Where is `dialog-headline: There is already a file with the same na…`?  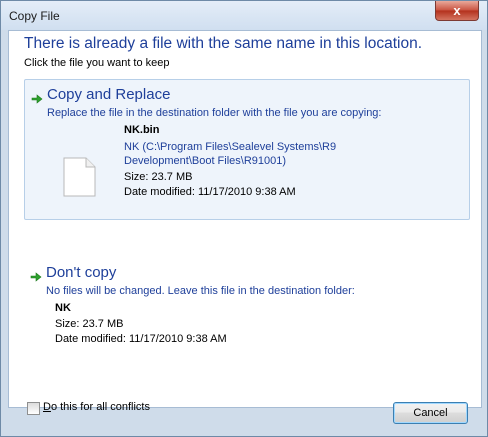 dialog-headline: There is already a file with the same na… is located at coordinates (223, 43).